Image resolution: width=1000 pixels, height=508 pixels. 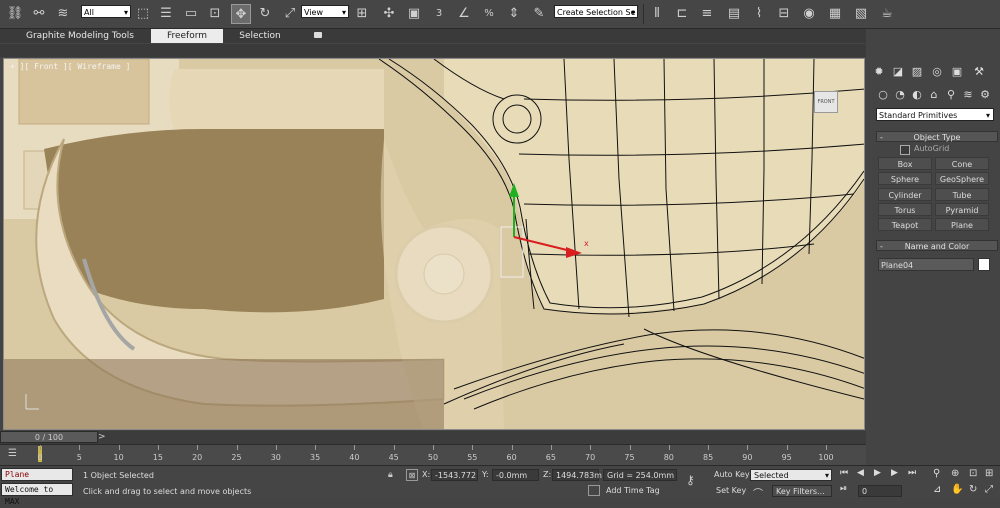 What do you see at coordinates (143, 13) in the screenshot?
I see `select-object-icon: ⬚` at bounding box center [143, 13].